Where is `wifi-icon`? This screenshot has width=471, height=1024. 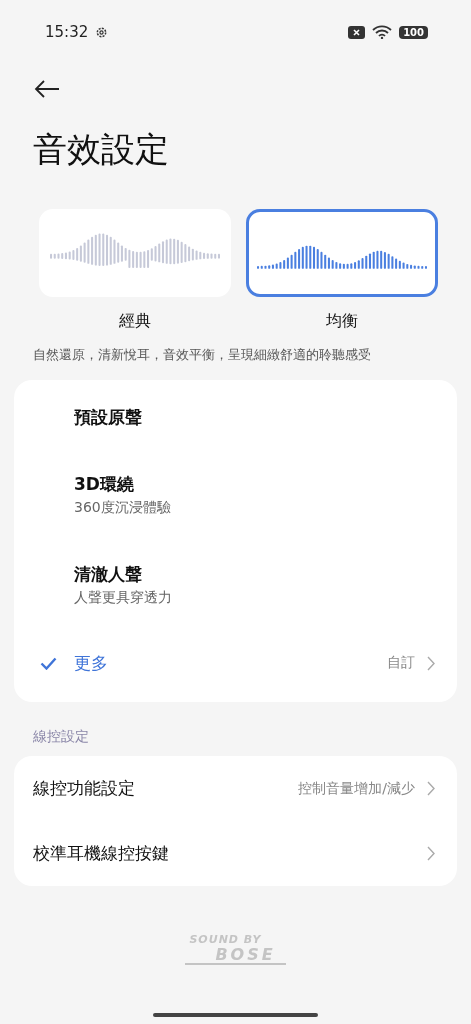
wifi-icon is located at coordinates (382, 32).